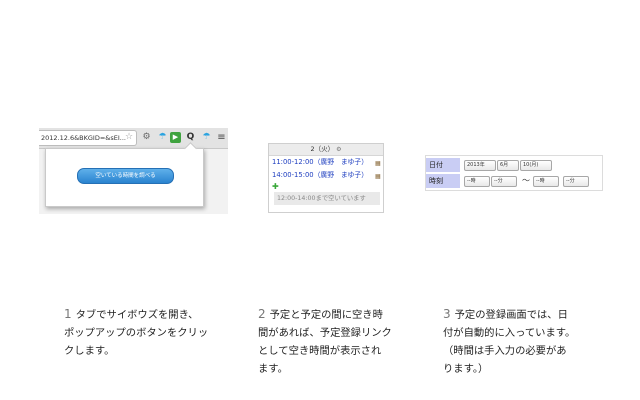 This screenshot has height=400, width=640. I want to click on step-number: 2, so click(262, 314).